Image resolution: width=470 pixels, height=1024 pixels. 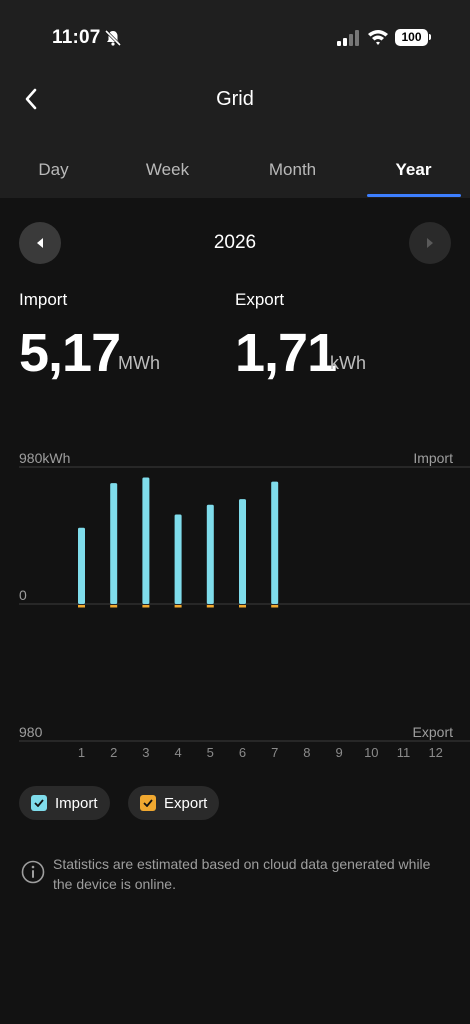 What do you see at coordinates (70, 353) in the screenshot?
I see `import-value: 5,17` at bounding box center [70, 353].